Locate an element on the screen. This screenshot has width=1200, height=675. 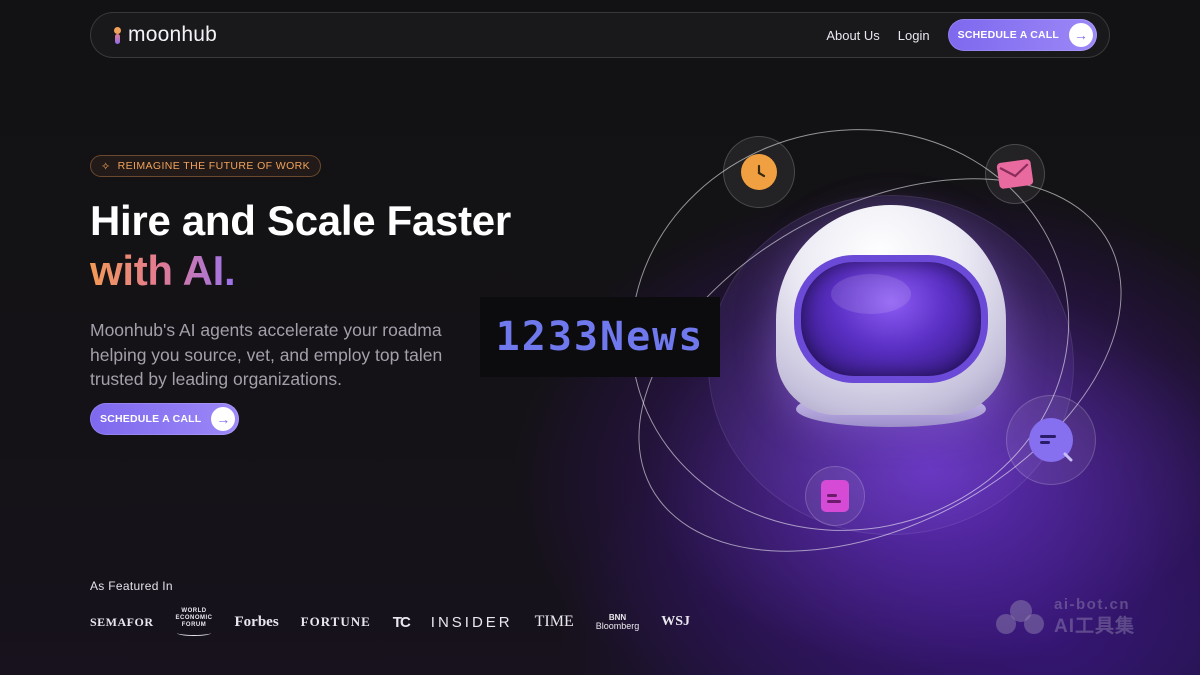
document-bubble is located at coordinates (835, 496).